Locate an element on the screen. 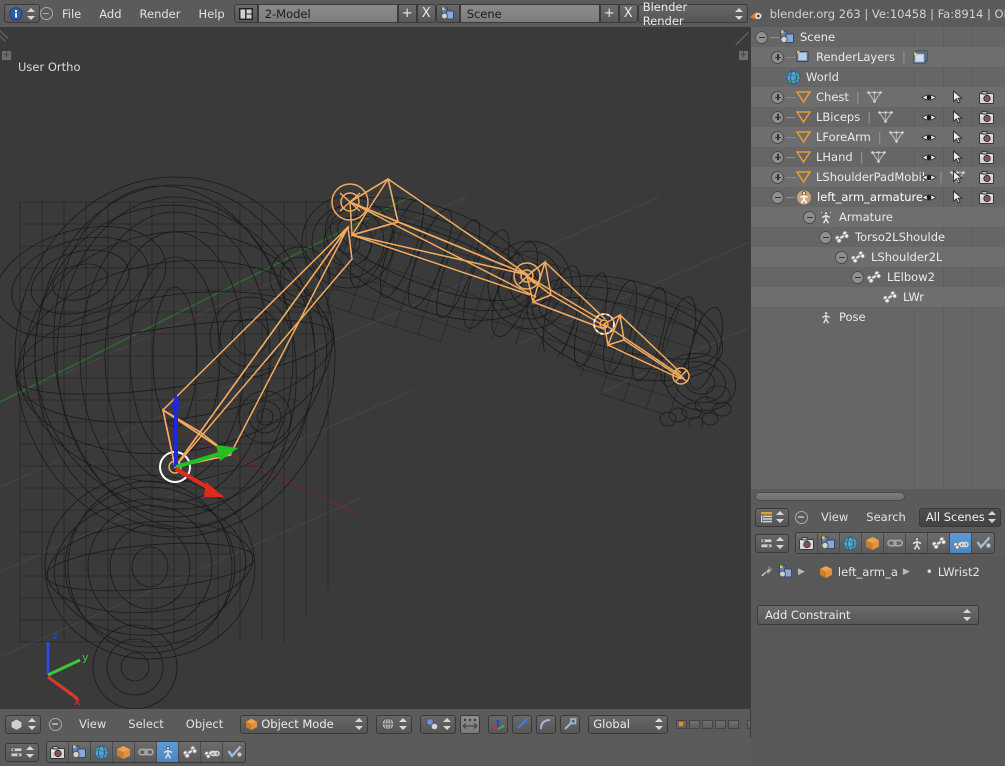 This screenshot has height=766, width=1005. bottom-properties-tab-constraints is located at coordinates (146, 752).